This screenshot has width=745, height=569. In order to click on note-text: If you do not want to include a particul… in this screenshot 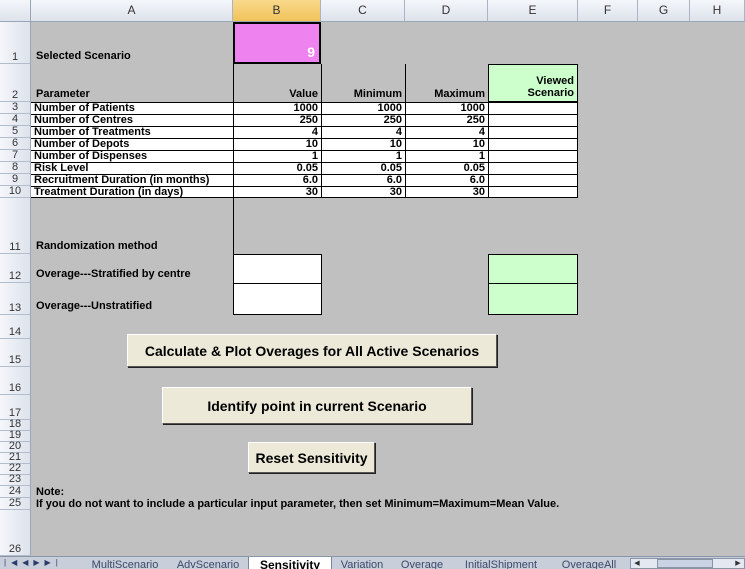, I will do `click(298, 504)`.